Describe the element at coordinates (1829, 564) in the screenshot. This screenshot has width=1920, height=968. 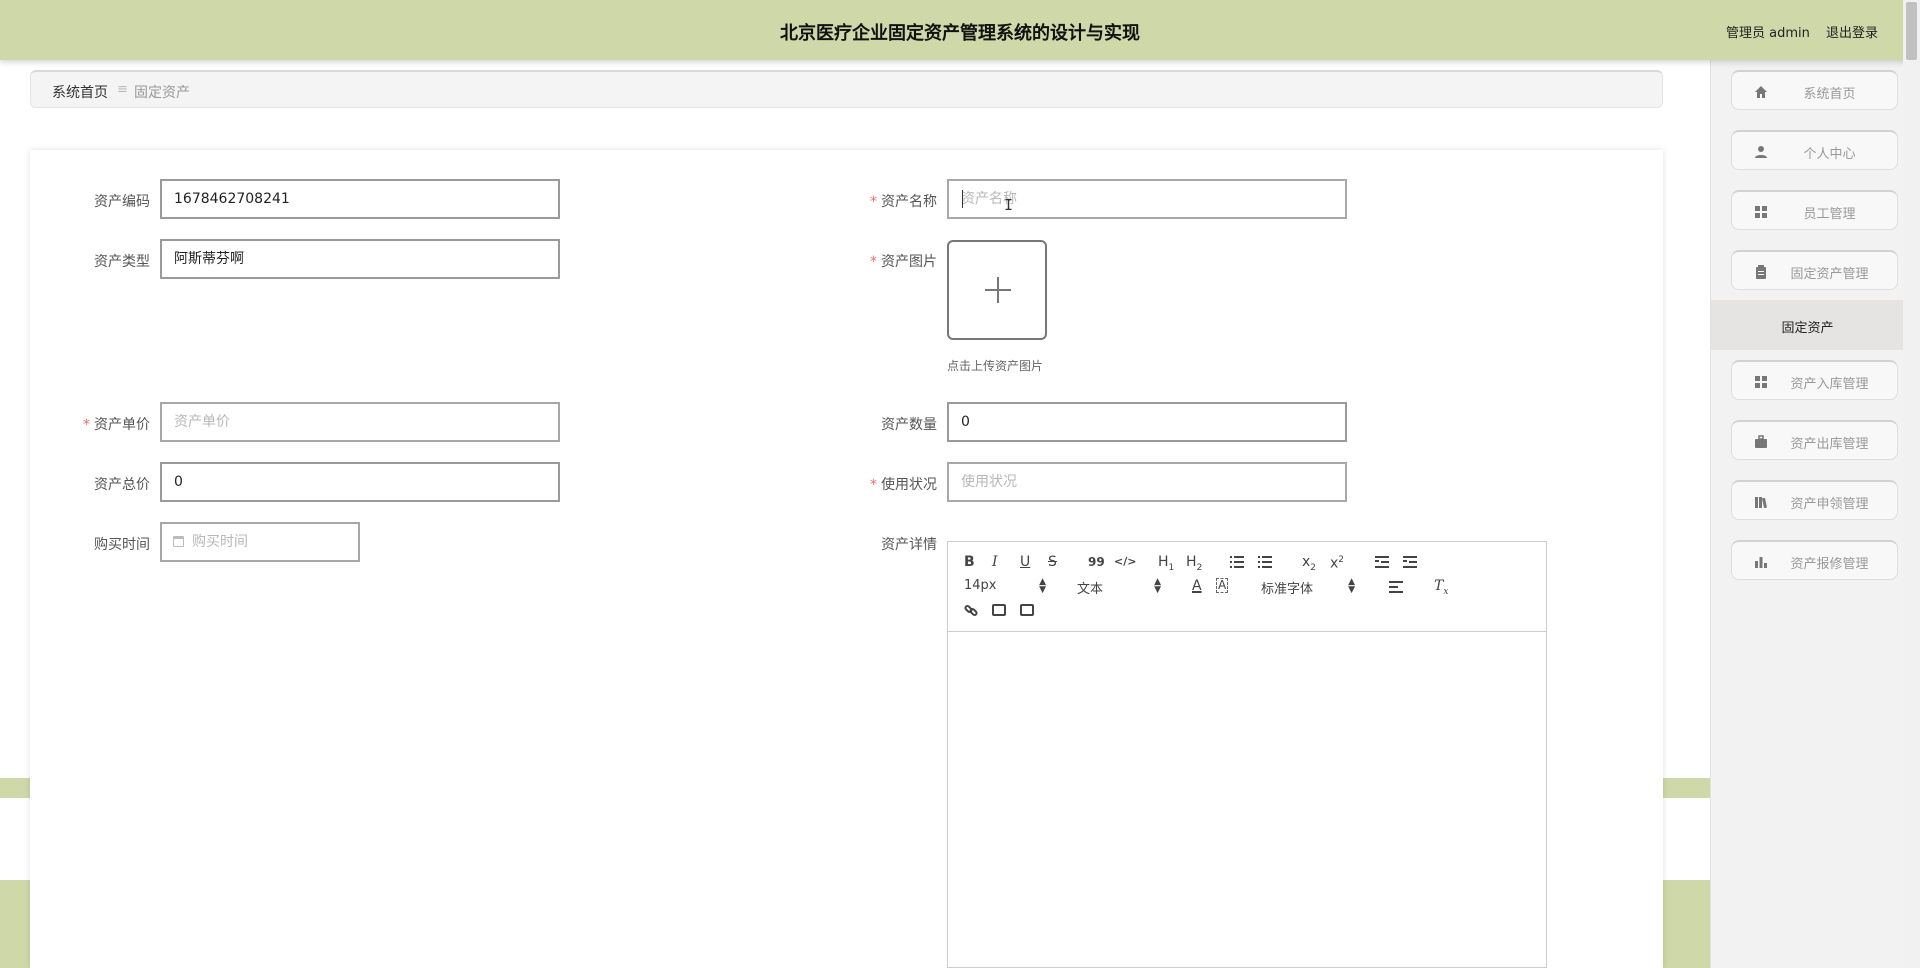
I see `sidebar-item-label: 资产报修管理` at that location.